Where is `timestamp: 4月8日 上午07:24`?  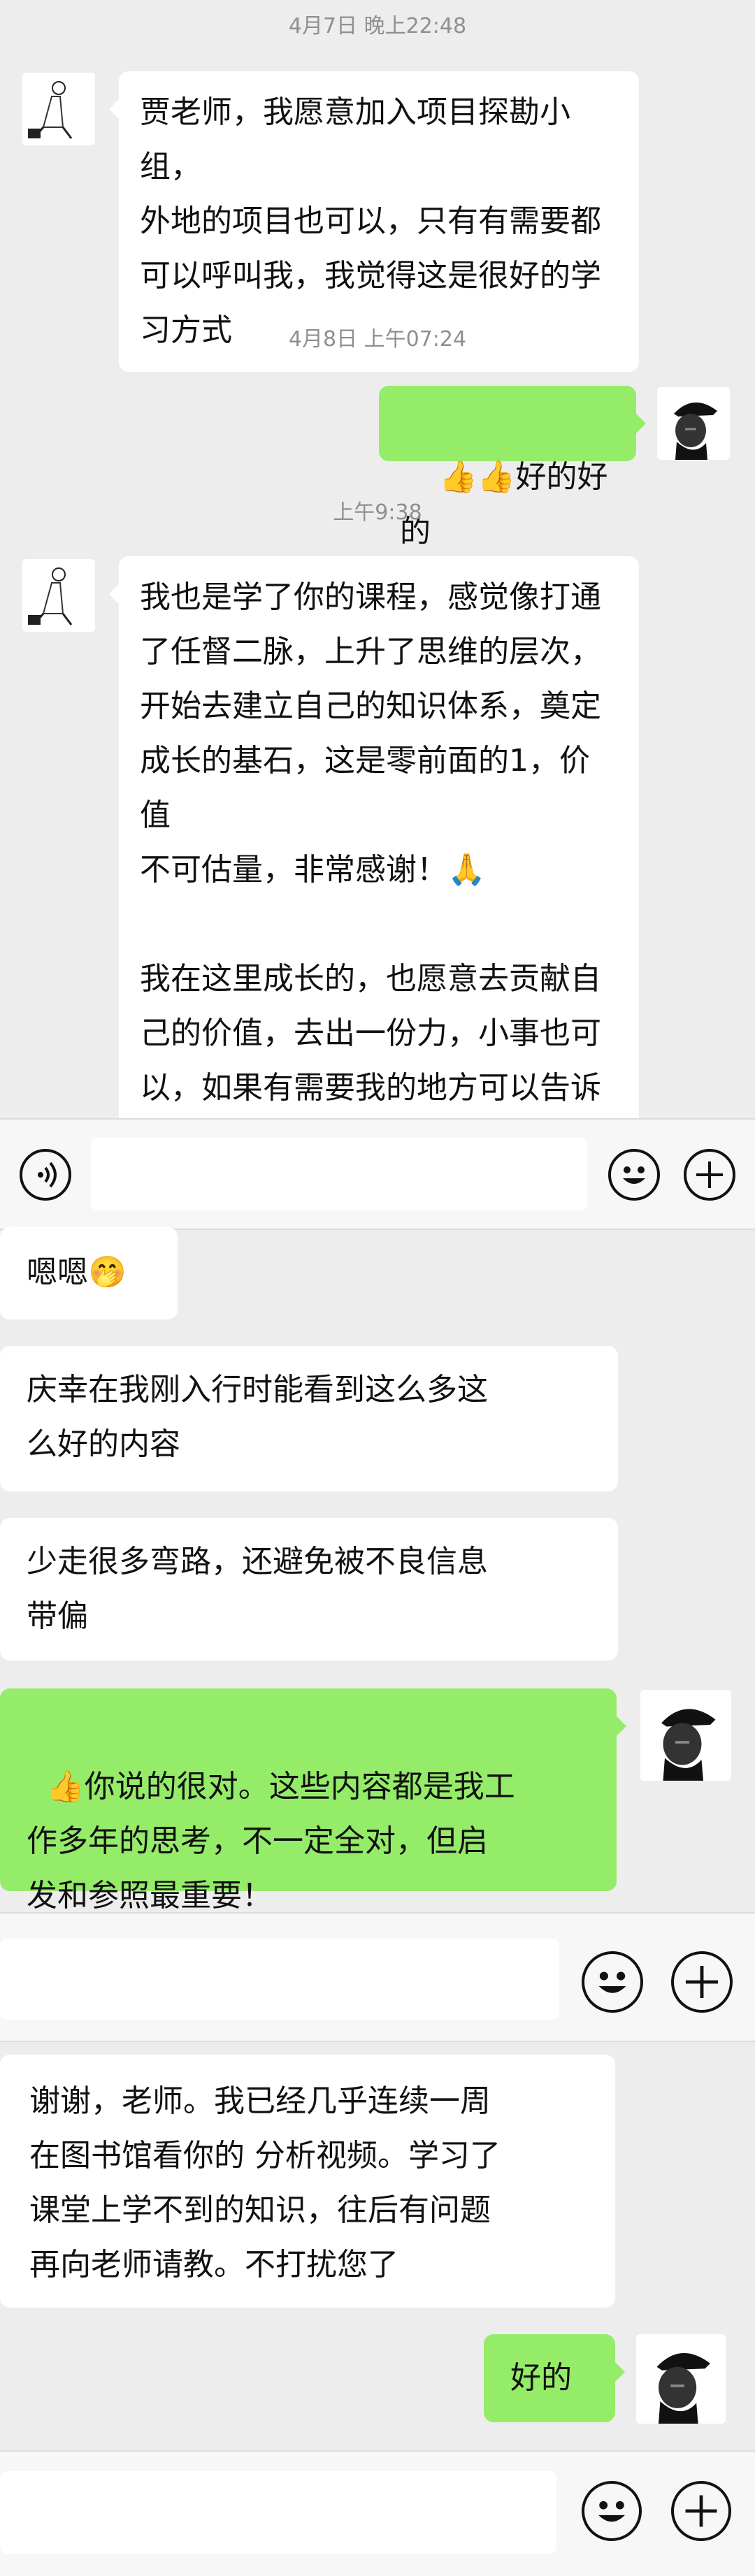 timestamp: 4月8日 上午07:24 is located at coordinates (377, 339).